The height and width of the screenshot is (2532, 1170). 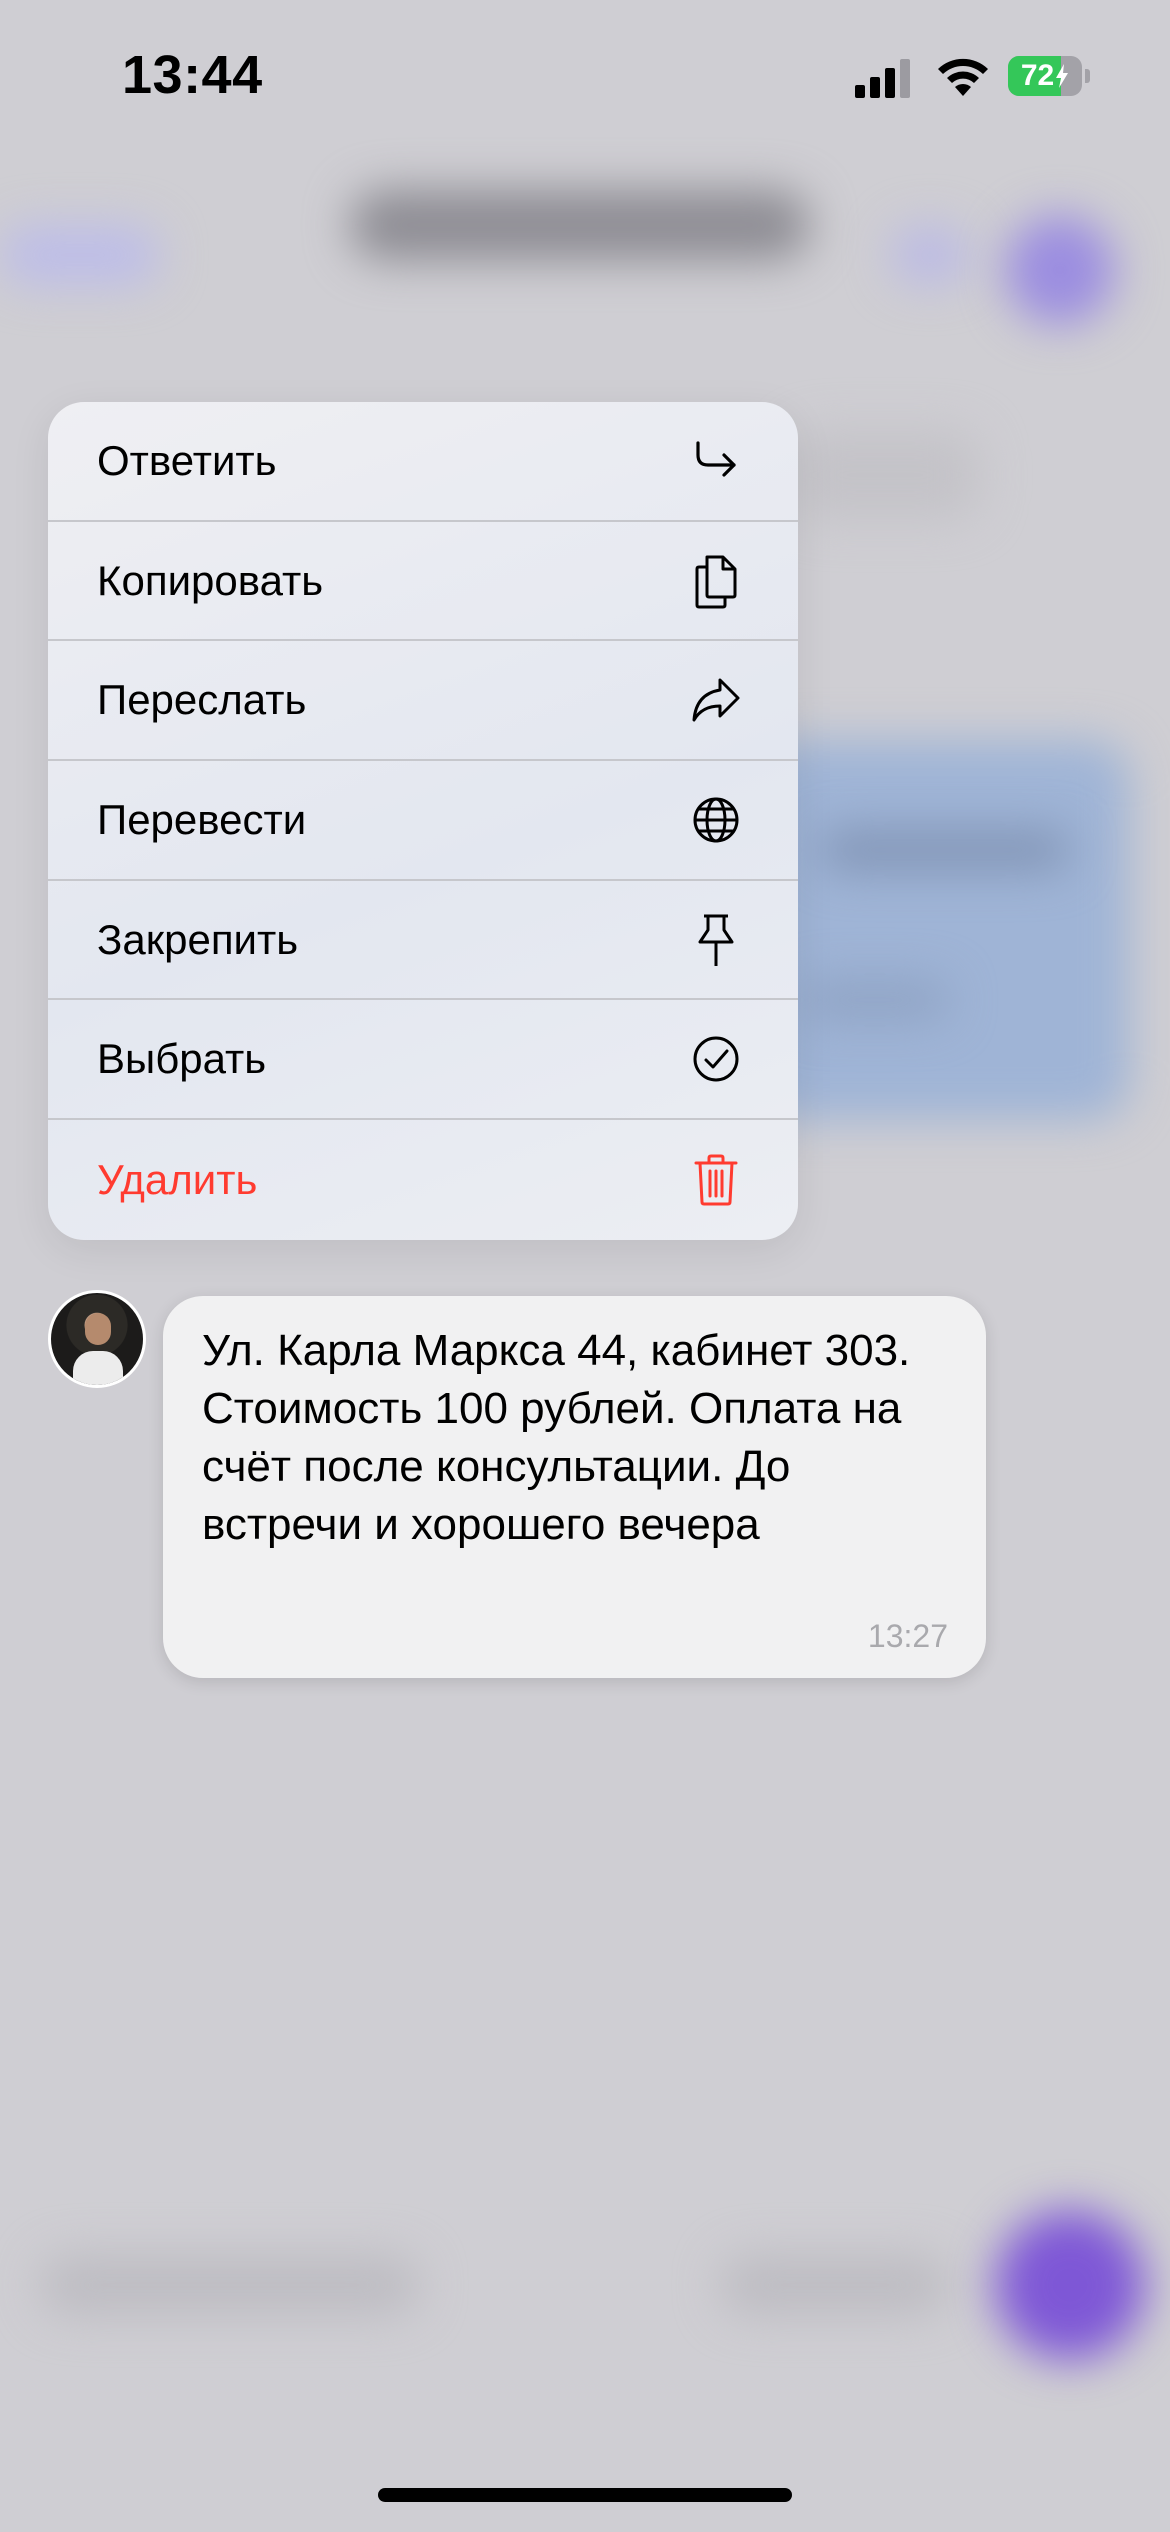 I want to click on menu-item-forward: Переслать, so click(x=423, y=701).